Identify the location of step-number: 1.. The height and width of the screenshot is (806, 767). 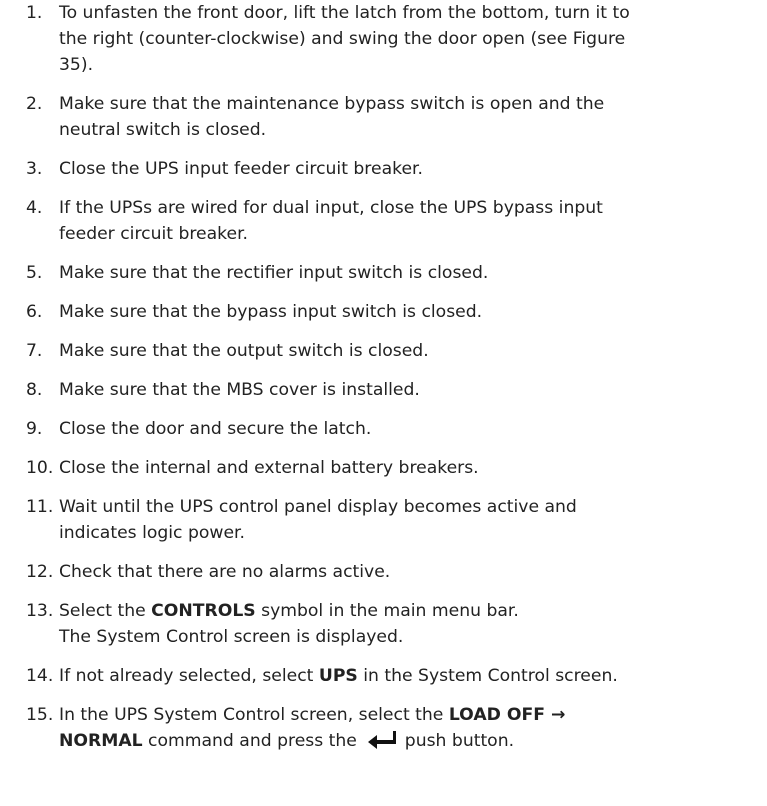
(34, 13).